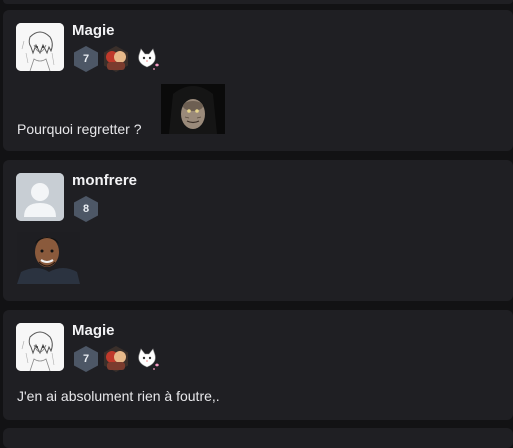 This screenshot has height=448, width=513. I want to click on emperor-sticker, so click(193, 109).